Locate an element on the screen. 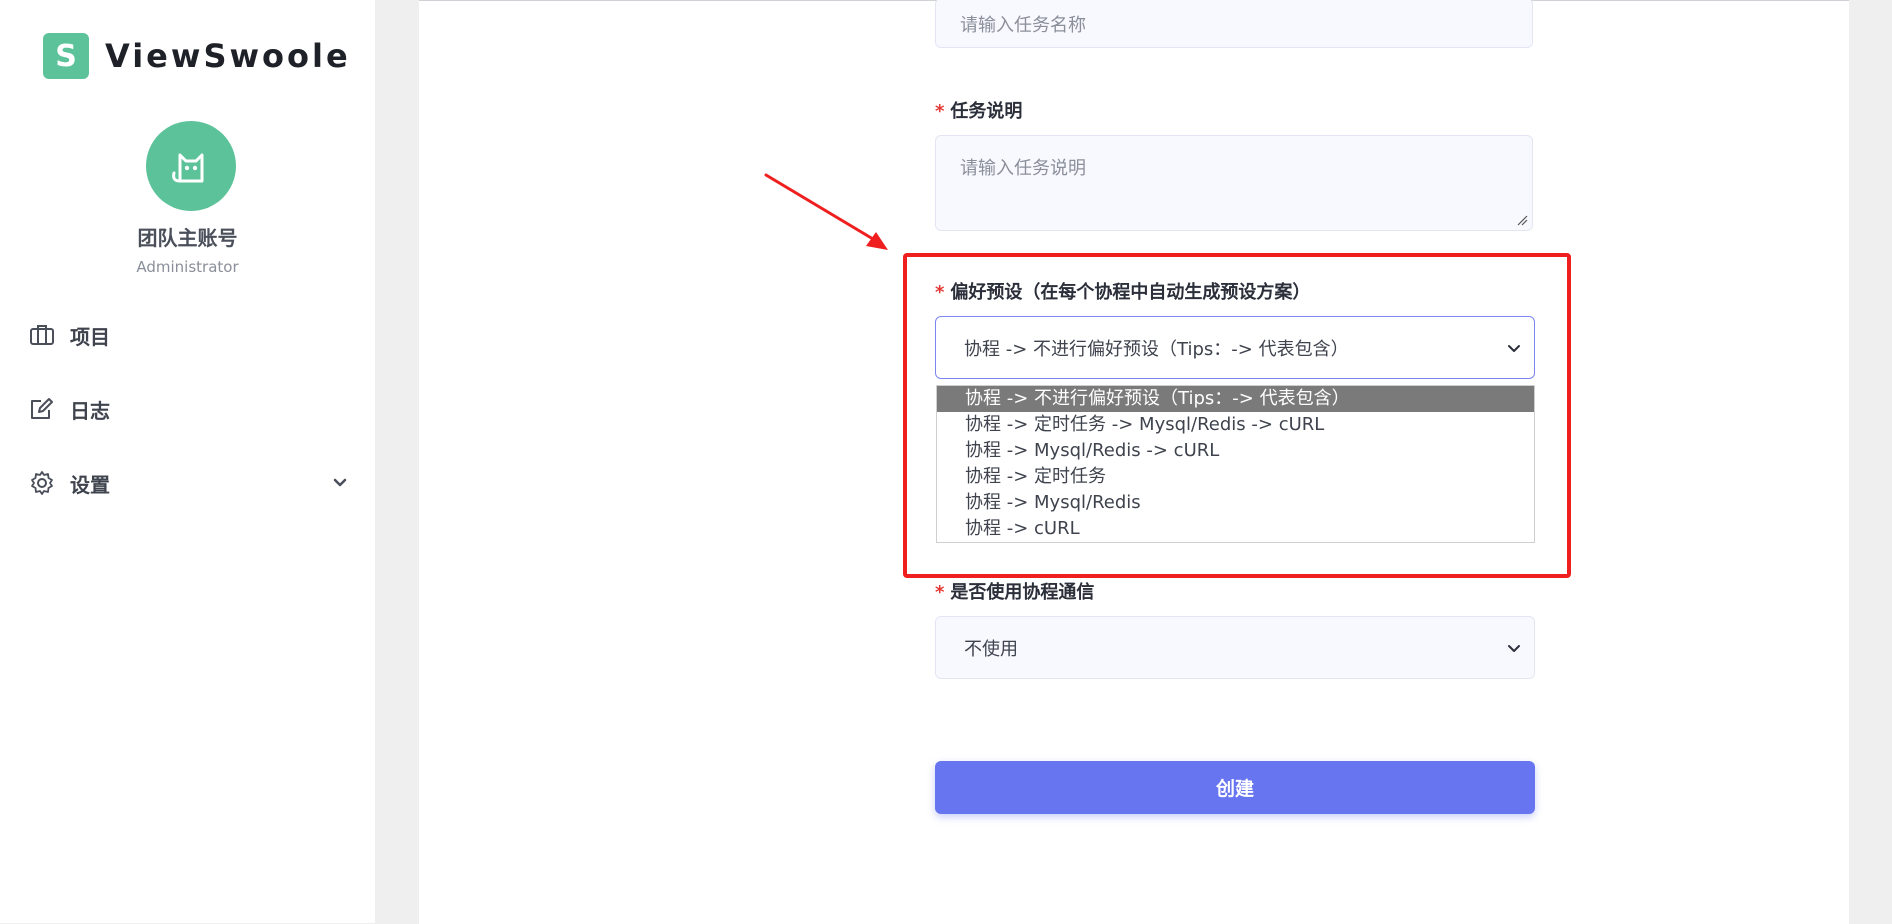 This screenshot has width=1892, height=924. coroutine-comm-label: * 是否使用协程通信 is located at coordinates (1014, 591).